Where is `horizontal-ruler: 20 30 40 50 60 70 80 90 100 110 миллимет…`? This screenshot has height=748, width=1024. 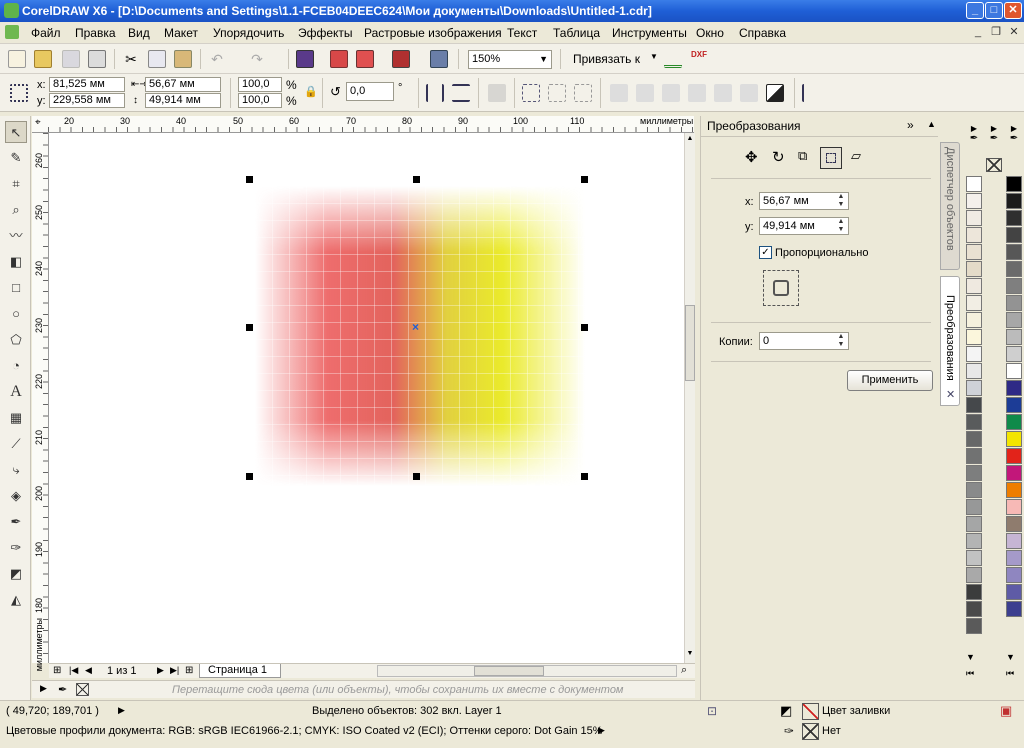
horizontal-ruler: 20 30 40 50 60 70 80 90 100 110 миллимет… is located at coordinates (371, 124).